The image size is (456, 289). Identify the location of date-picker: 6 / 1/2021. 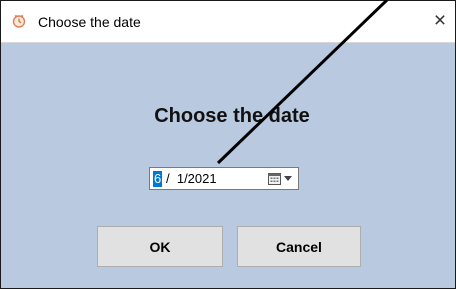
(224, 178).